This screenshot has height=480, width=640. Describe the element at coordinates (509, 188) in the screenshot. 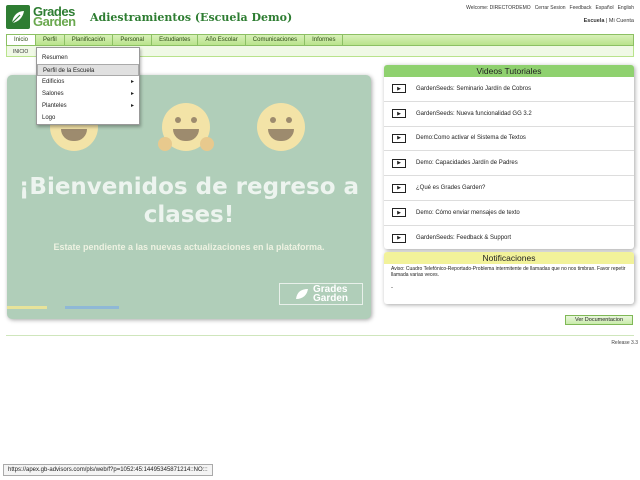

I see `video-item: ▶ ¿Qué es Grades Garden?` at that location.